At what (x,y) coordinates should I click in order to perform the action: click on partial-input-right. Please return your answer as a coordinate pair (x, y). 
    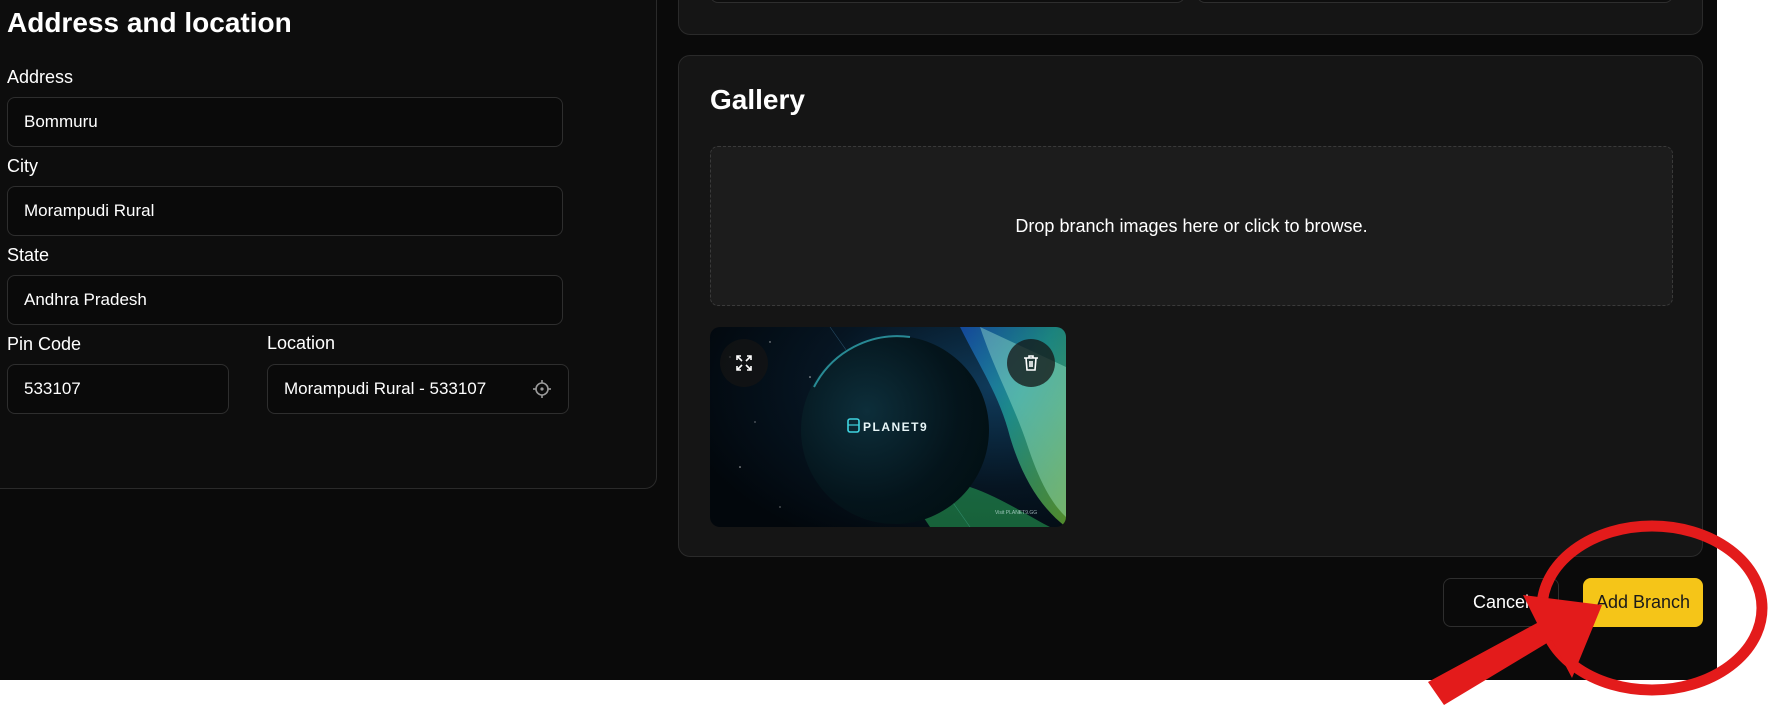
    Looking at the image, I should click on (1435, 1).